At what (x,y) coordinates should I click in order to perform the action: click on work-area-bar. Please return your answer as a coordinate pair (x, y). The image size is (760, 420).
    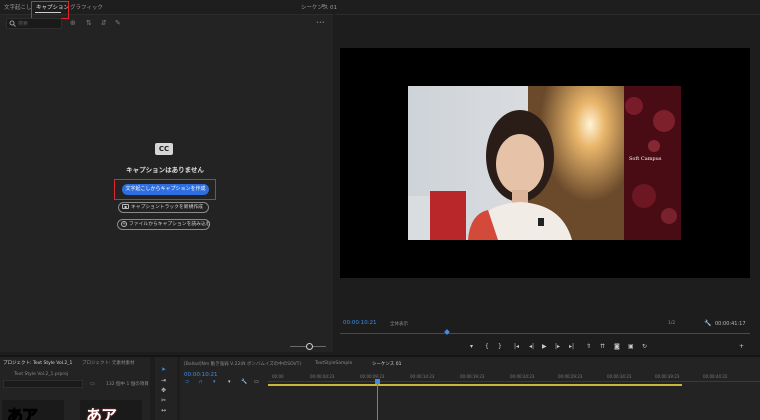
    Looking at the image, I should click on (475, 385).